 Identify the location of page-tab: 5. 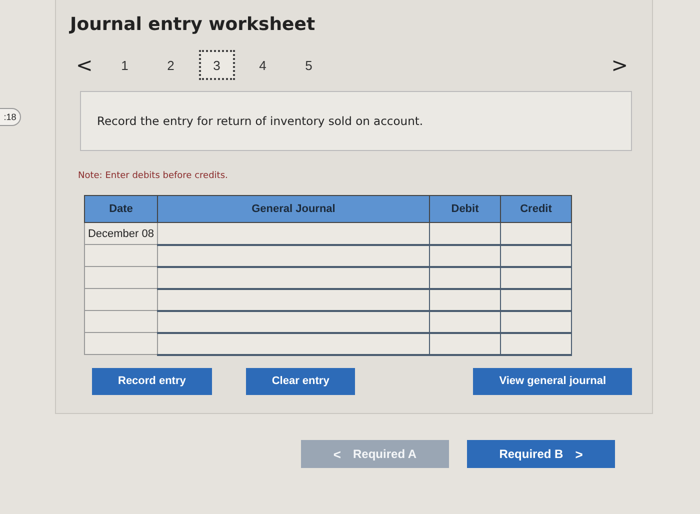
(308, 65).